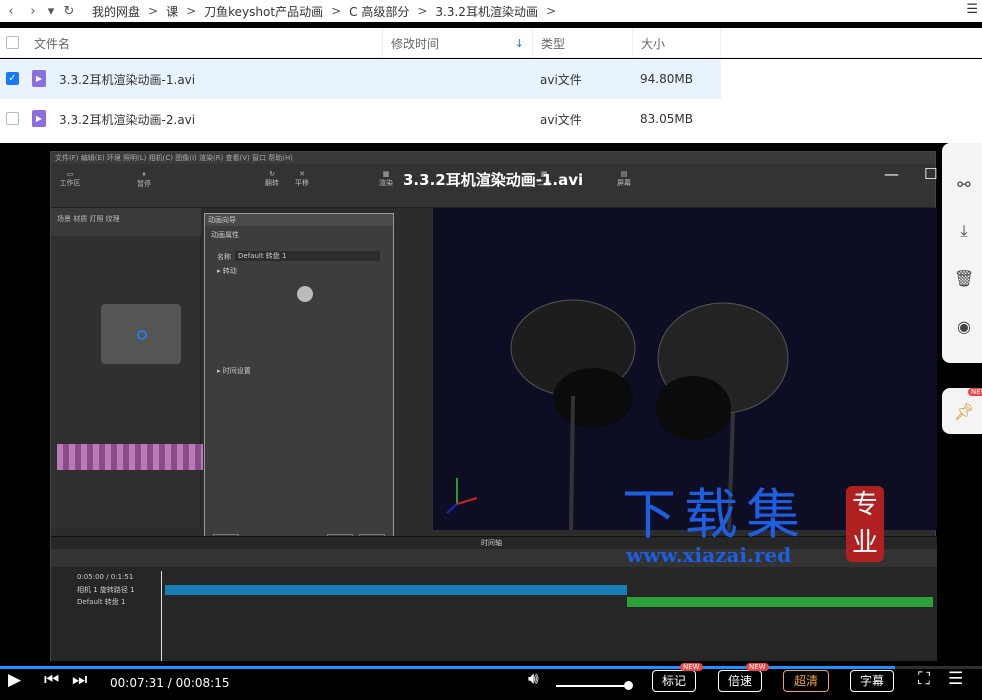  Describe the element at coordinates (715, 514) in the screenshot. I see `watermark-brand: 下载集` at that location.